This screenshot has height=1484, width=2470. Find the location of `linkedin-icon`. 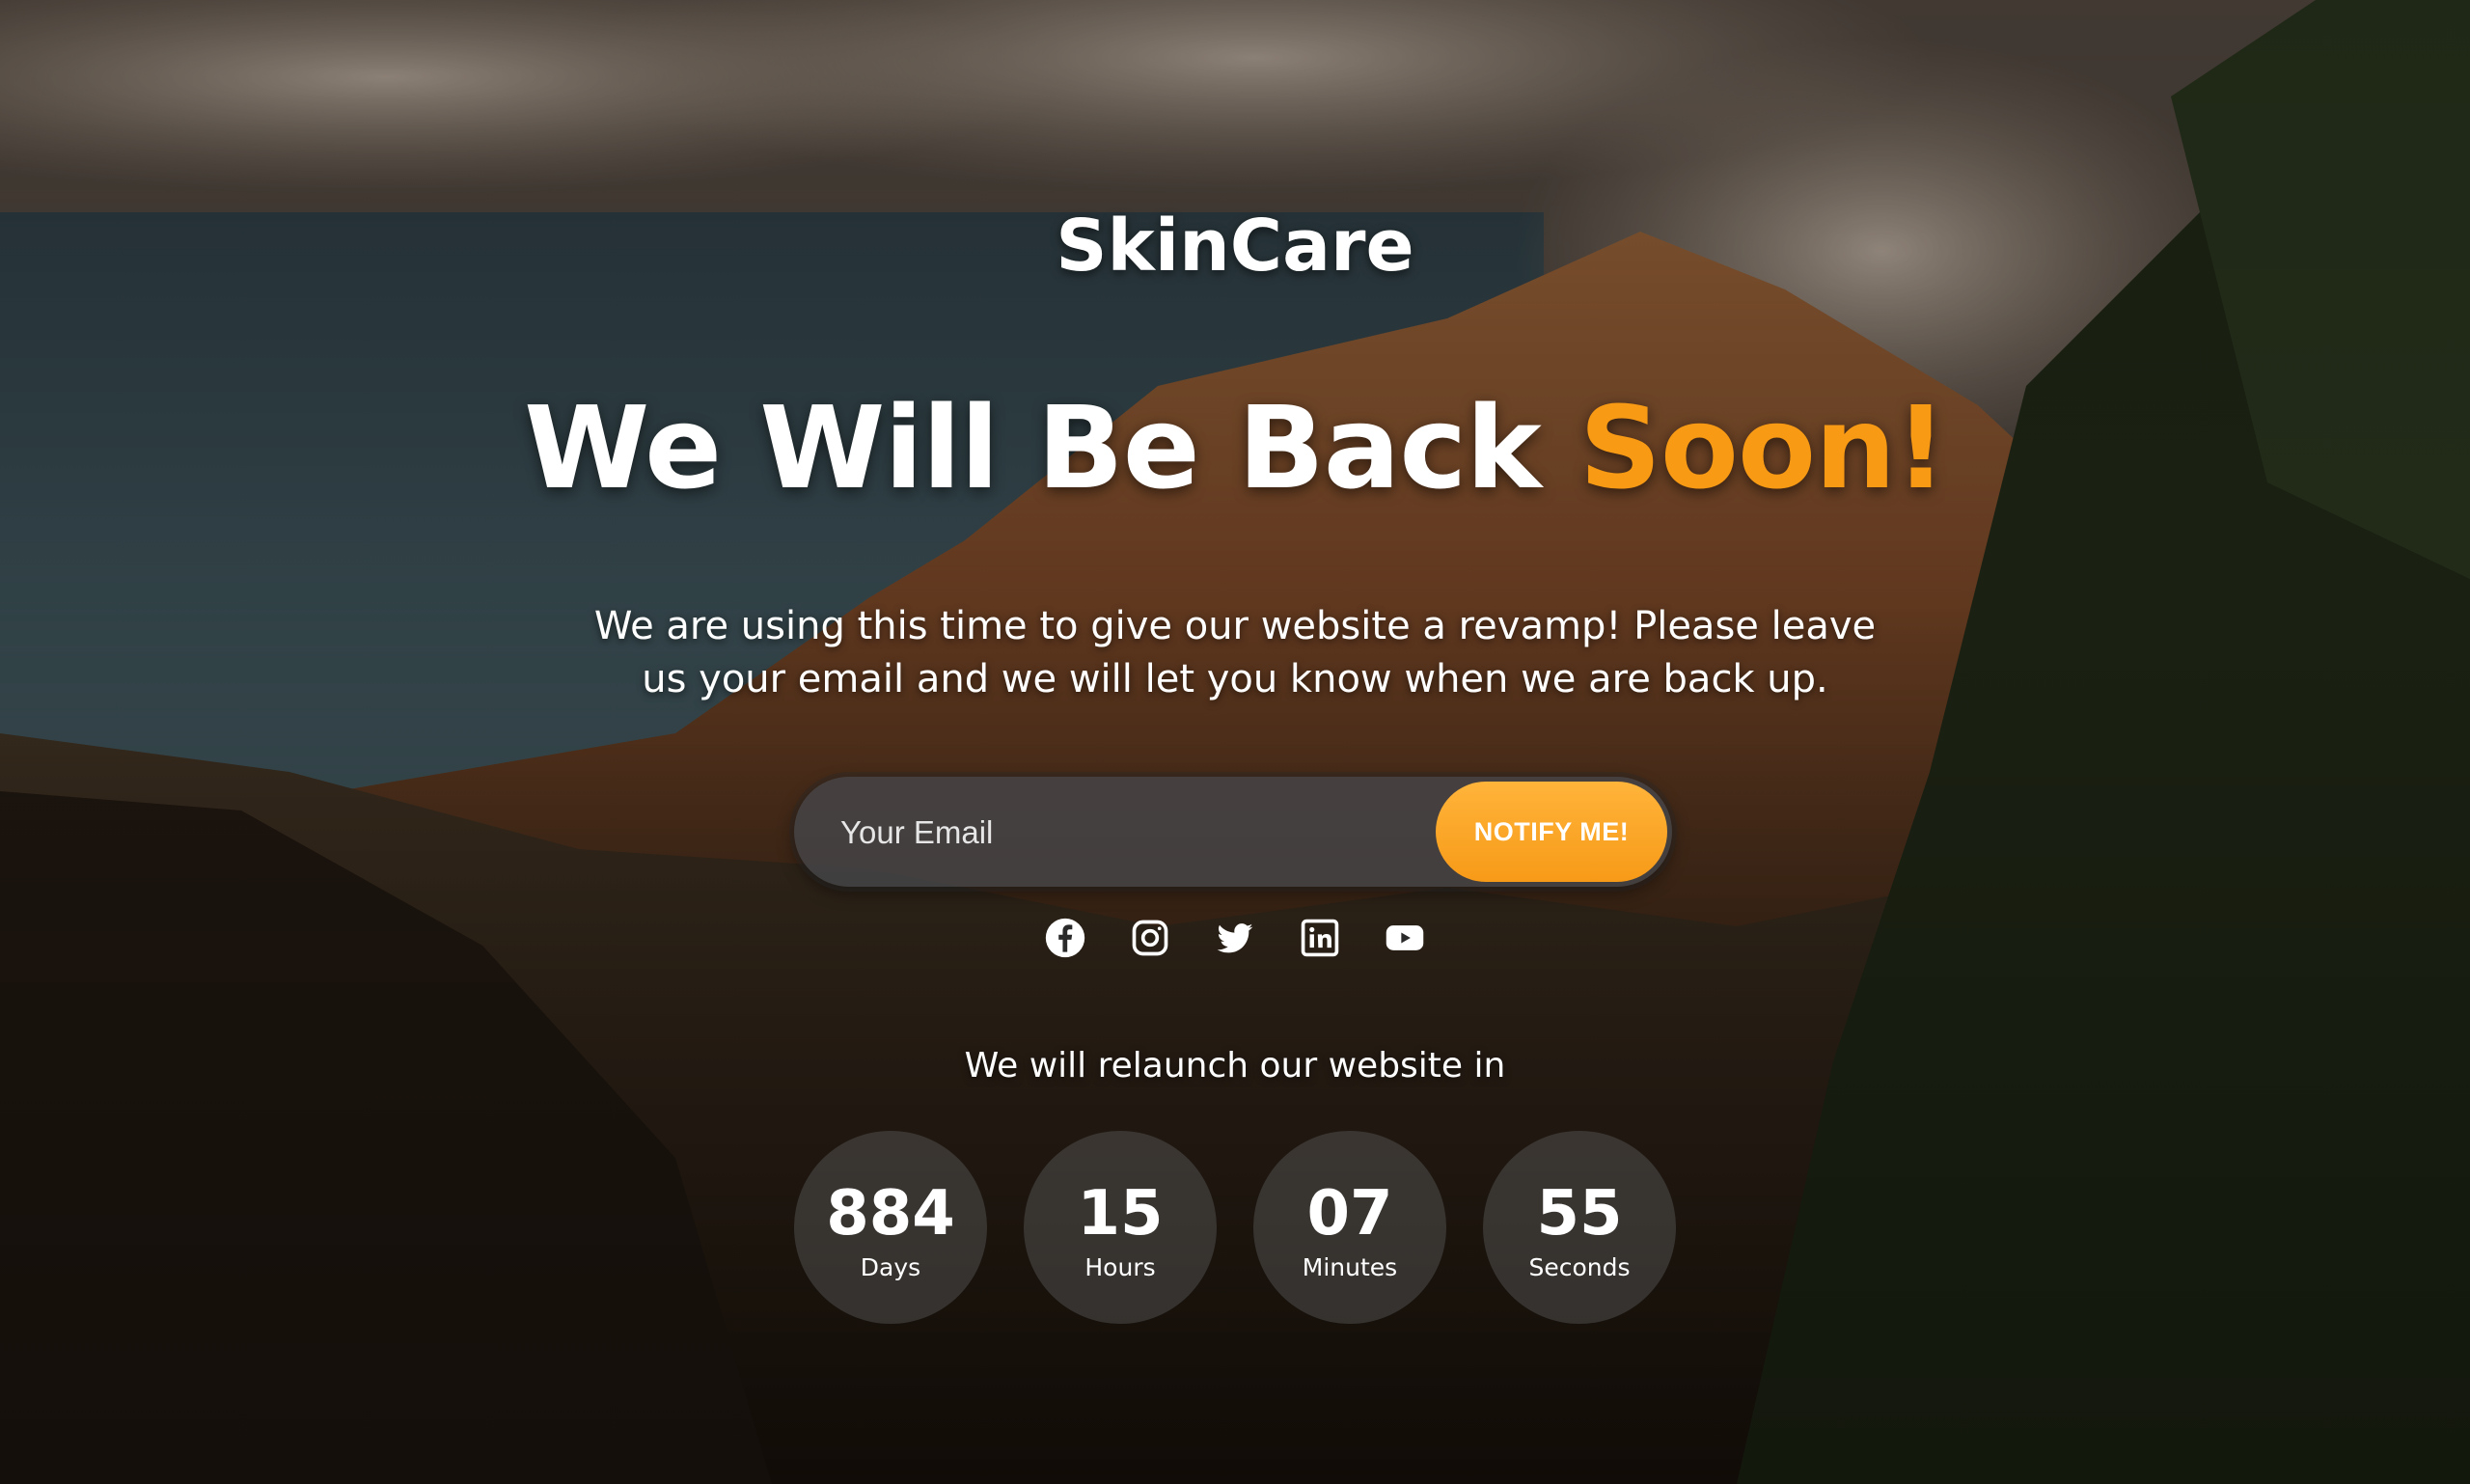

linkedin-icon is located at coordinates (1320, 938).